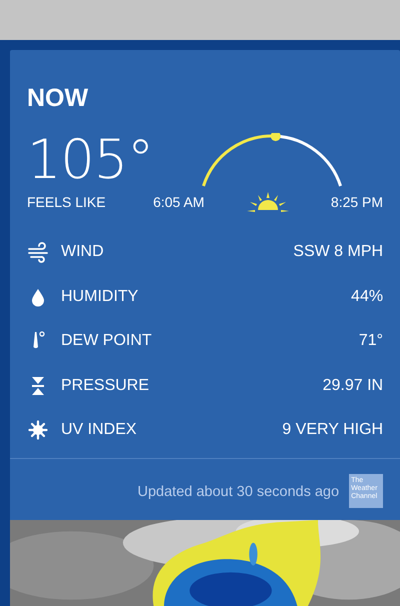  Describe the element at coordinates (333, 430) in the screenshot. I see `condition-value: 9 VERY HIGH` at that location.